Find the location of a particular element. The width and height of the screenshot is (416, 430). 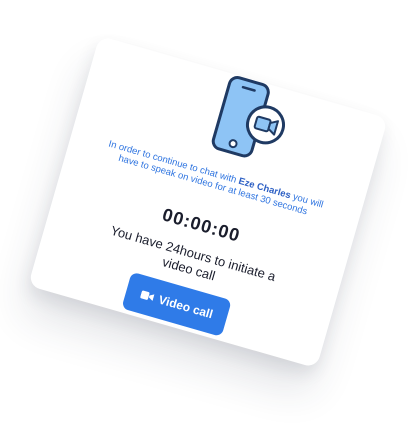

phone-video-icon is located at coordinates (252, 123).